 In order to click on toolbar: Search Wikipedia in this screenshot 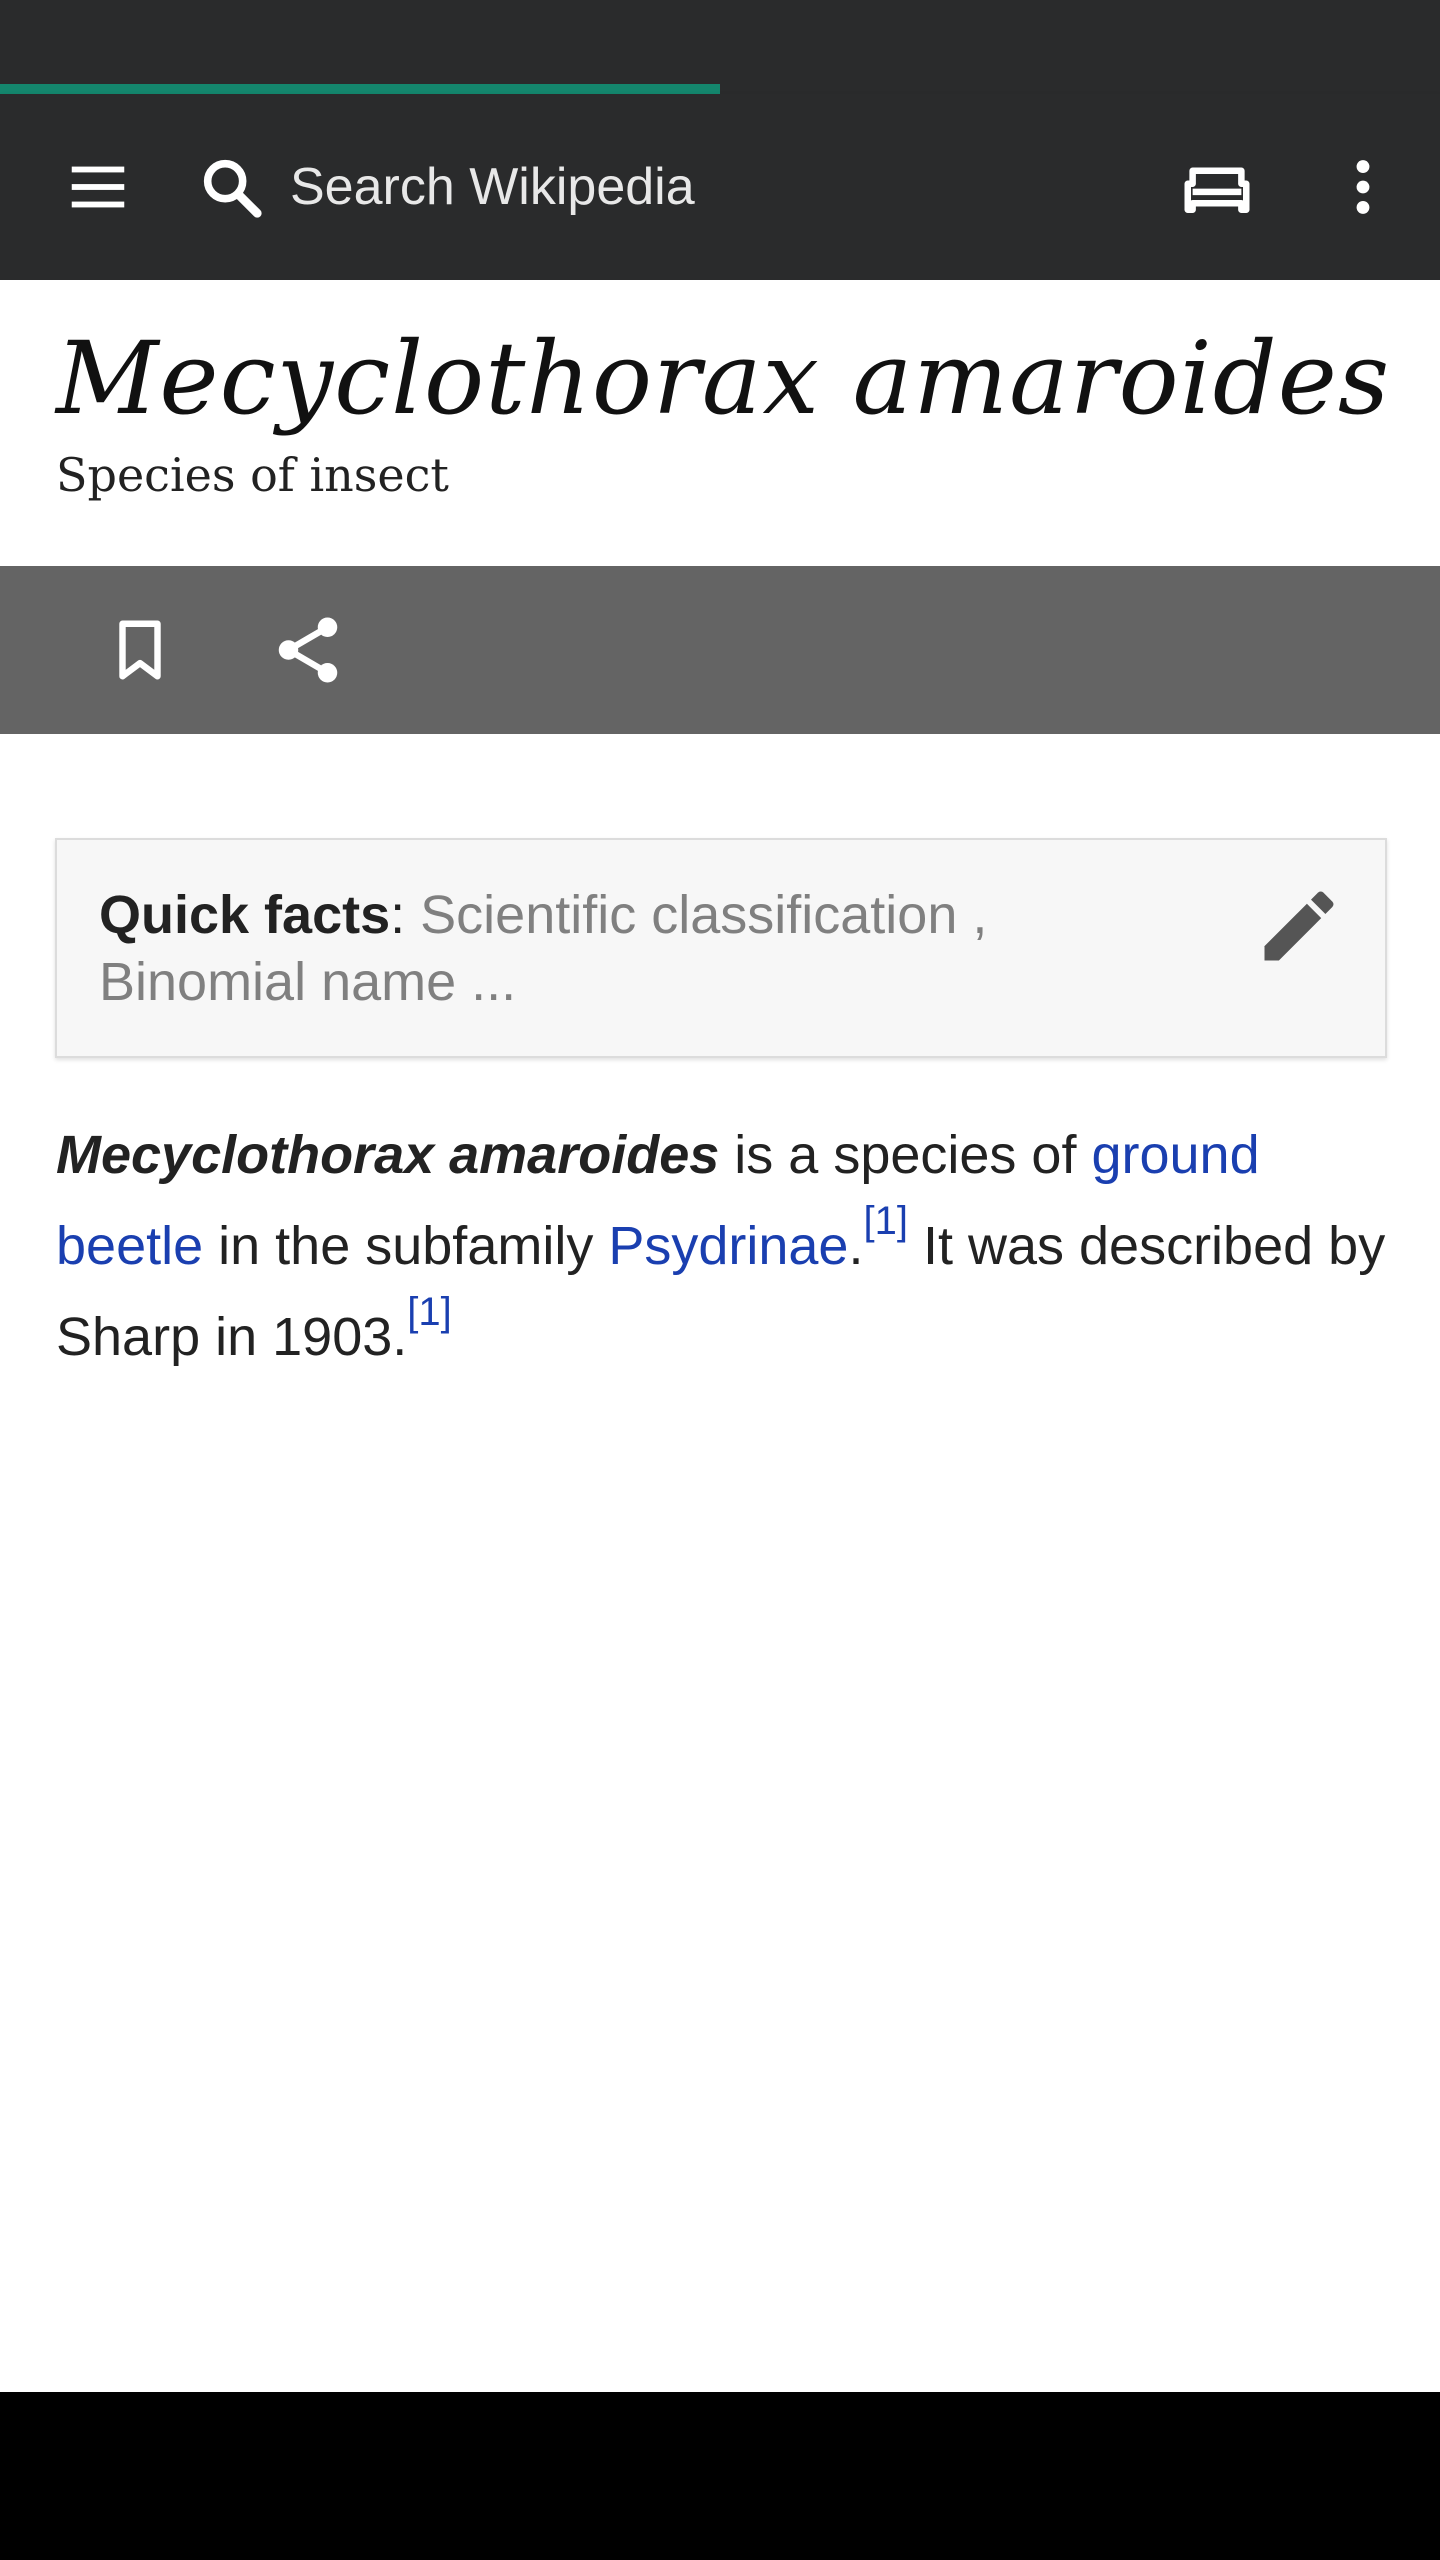, I will do `click(720, 187)`.